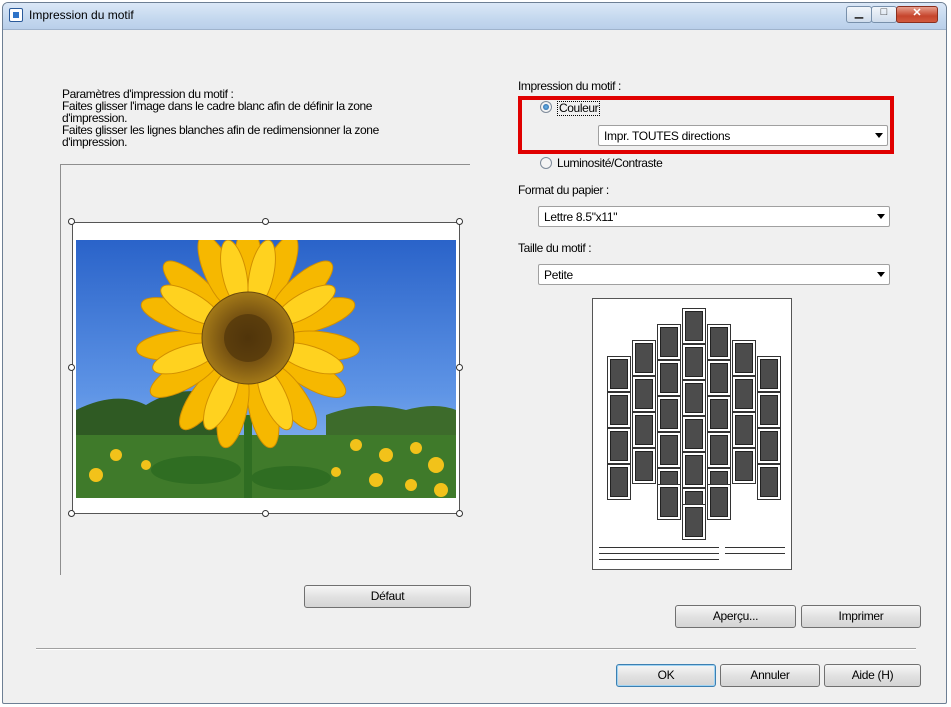 This screenshot has height=707, width=951. Describe the element at coordinates (265, 513) in the screenshot. I see `resize-handle-bottom` at that location.